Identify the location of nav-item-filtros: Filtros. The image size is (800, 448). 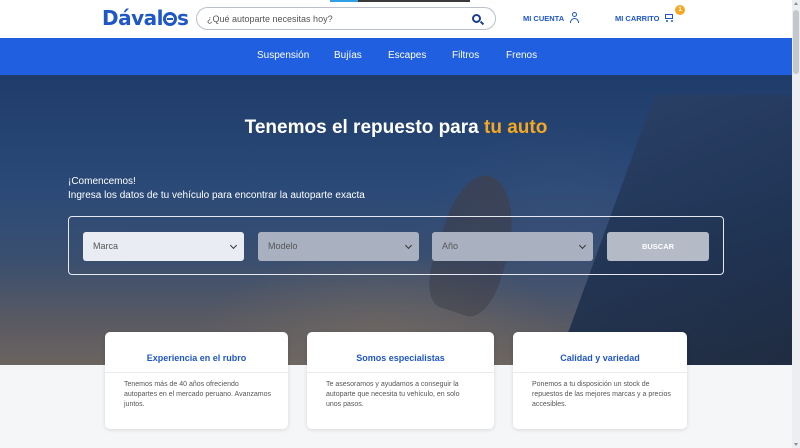
(465, 55).